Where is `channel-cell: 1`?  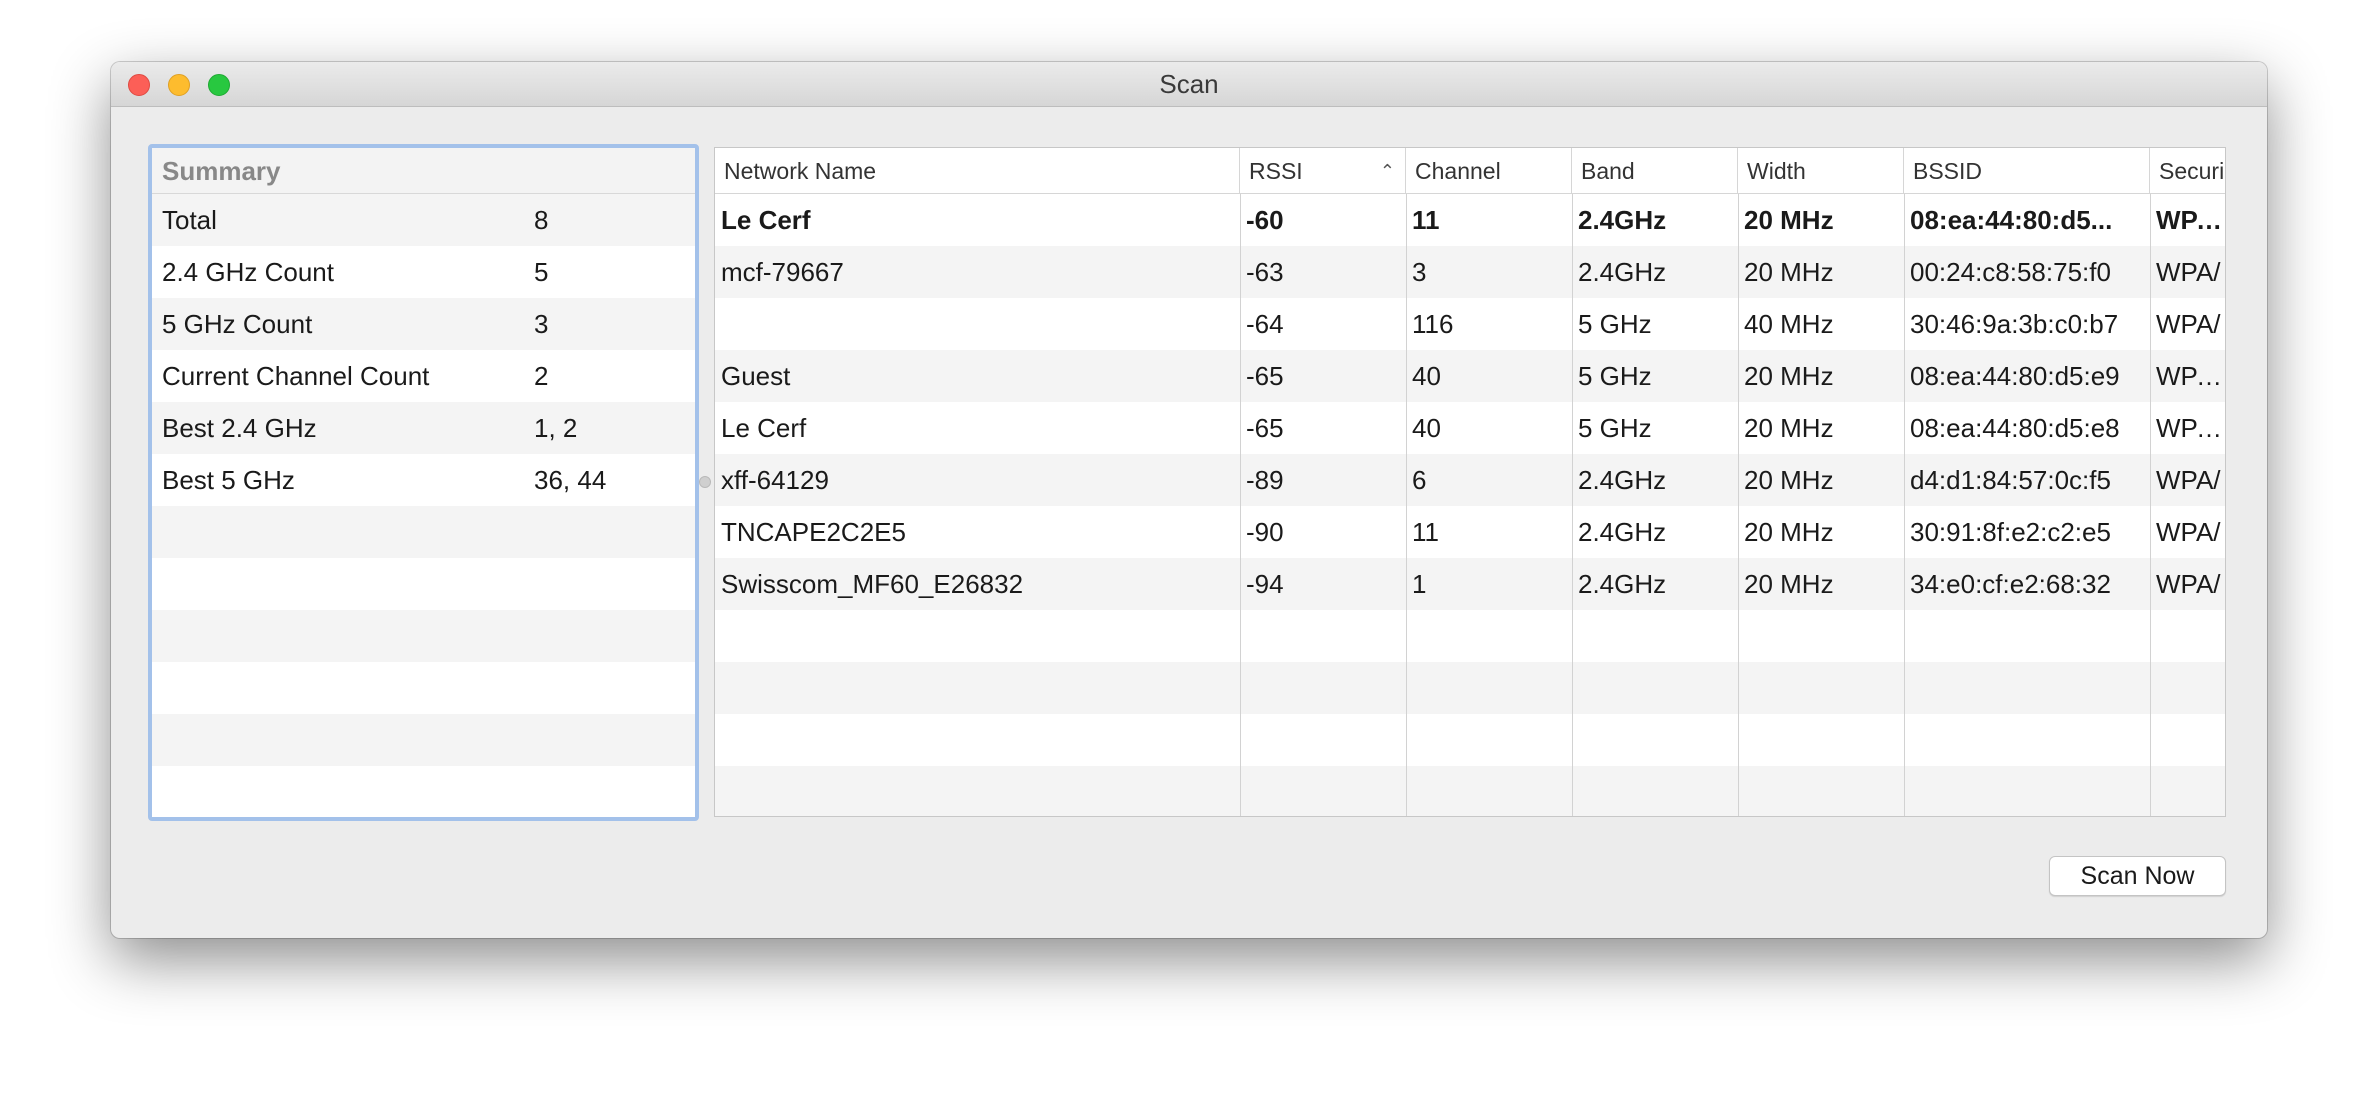 channel-cell: 1 is located at coordinates (1419, 584).